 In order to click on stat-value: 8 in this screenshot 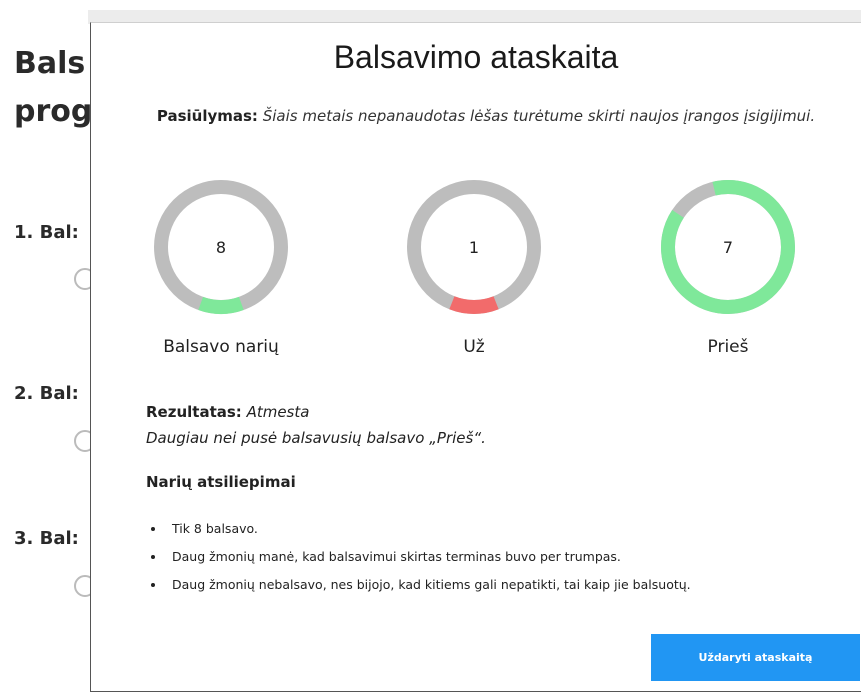, I will do `click(221, 247)`.